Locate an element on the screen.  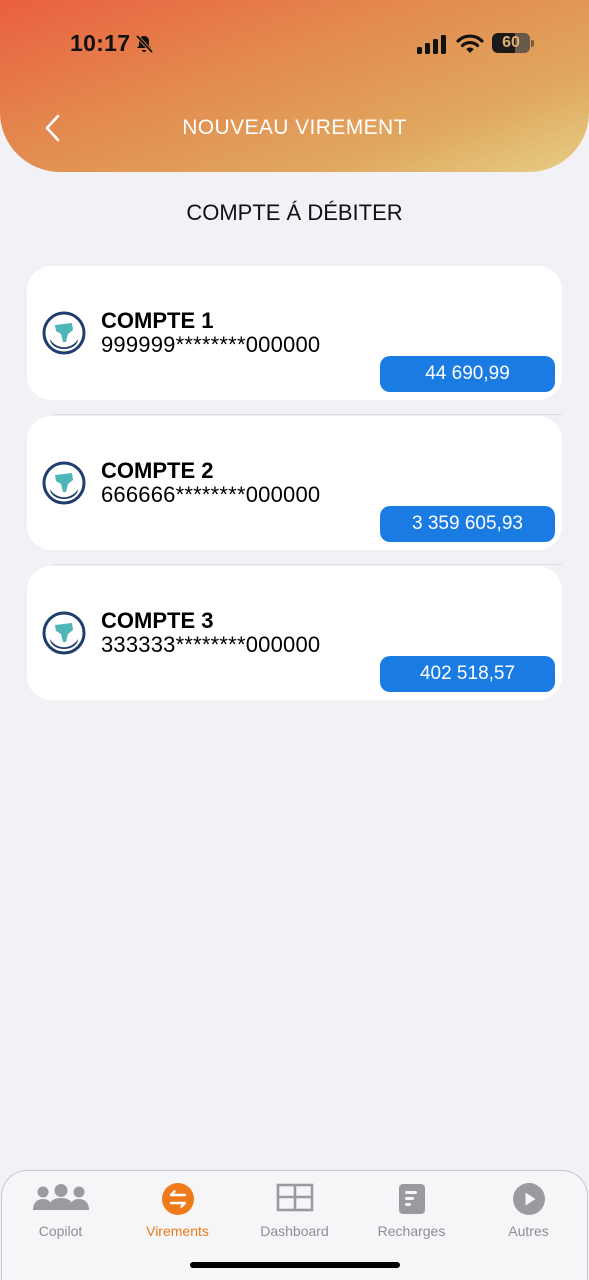
account-card-1: COMPTE 1 999999********000000 44 690,99 is located at coordinates (294, 333).